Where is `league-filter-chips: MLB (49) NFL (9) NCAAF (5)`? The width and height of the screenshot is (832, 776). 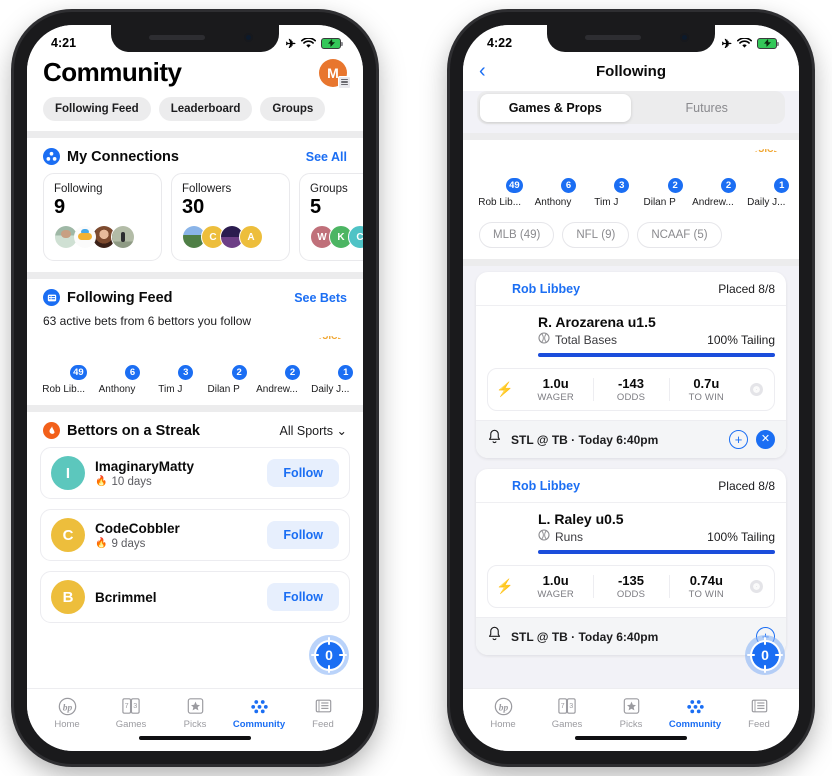
league-filter-chips: MLB (49) NFL (9) NCAAF (5) is located at coordinates (631, 238).